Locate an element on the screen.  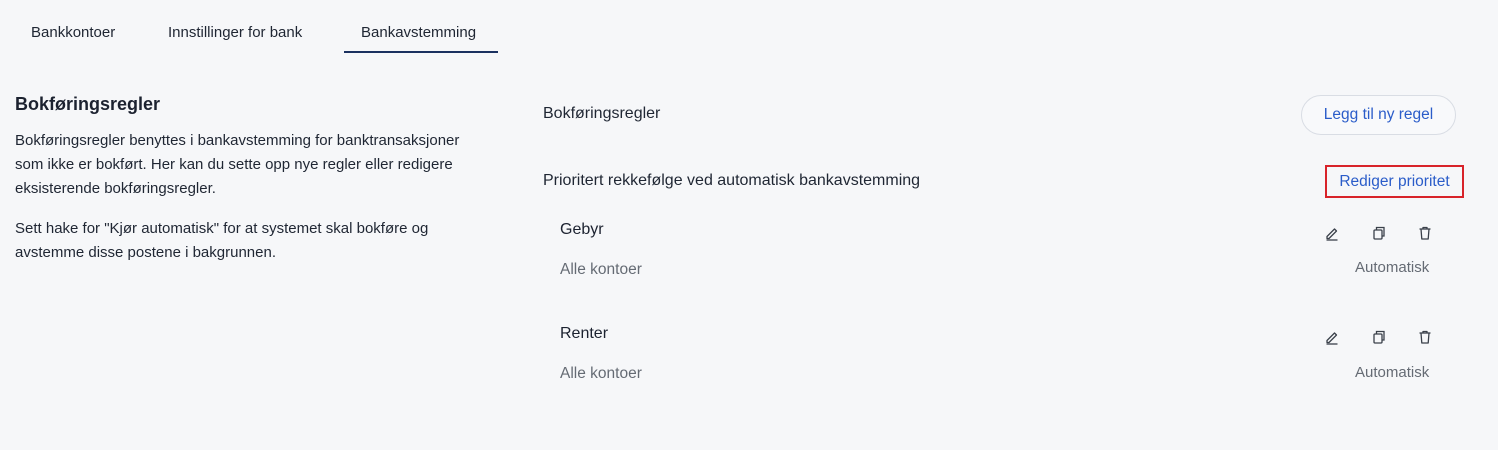
section-title: Bokføringsregler is located at coordinates (88, 104).